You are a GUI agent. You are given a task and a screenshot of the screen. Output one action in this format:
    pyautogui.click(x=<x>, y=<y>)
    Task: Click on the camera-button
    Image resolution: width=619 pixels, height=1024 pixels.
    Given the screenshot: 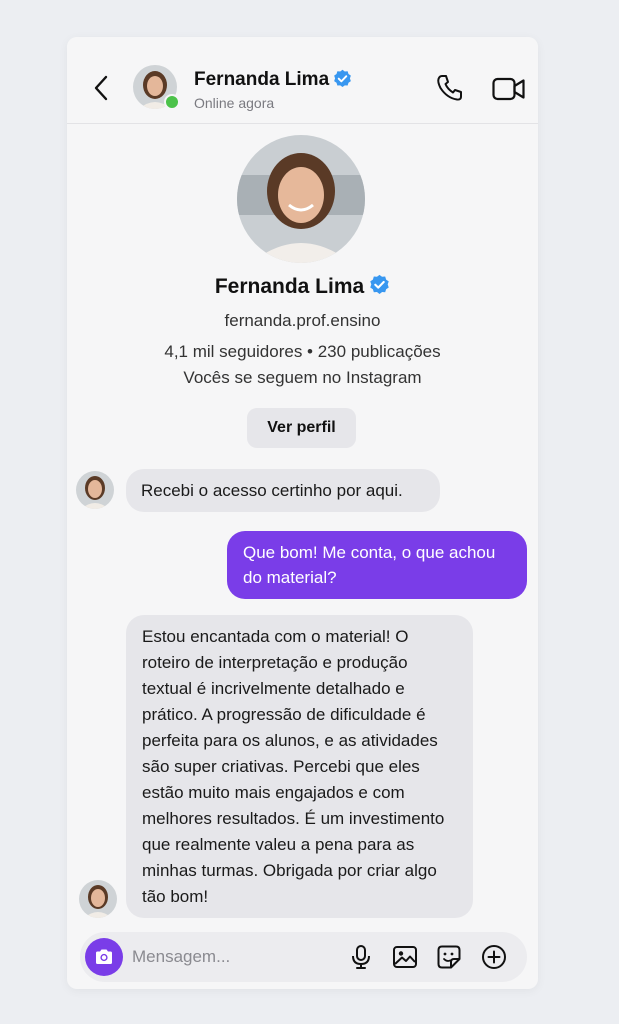 What is the action you would take?
    pyautogui.click(x=104, y=957)
    